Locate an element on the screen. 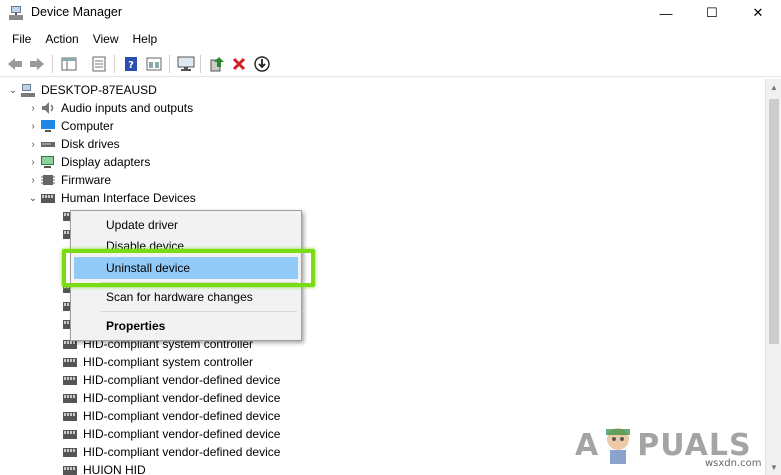 The image size is (781, 475). tree-category-label: Computer is located at coordinates (87, 126).